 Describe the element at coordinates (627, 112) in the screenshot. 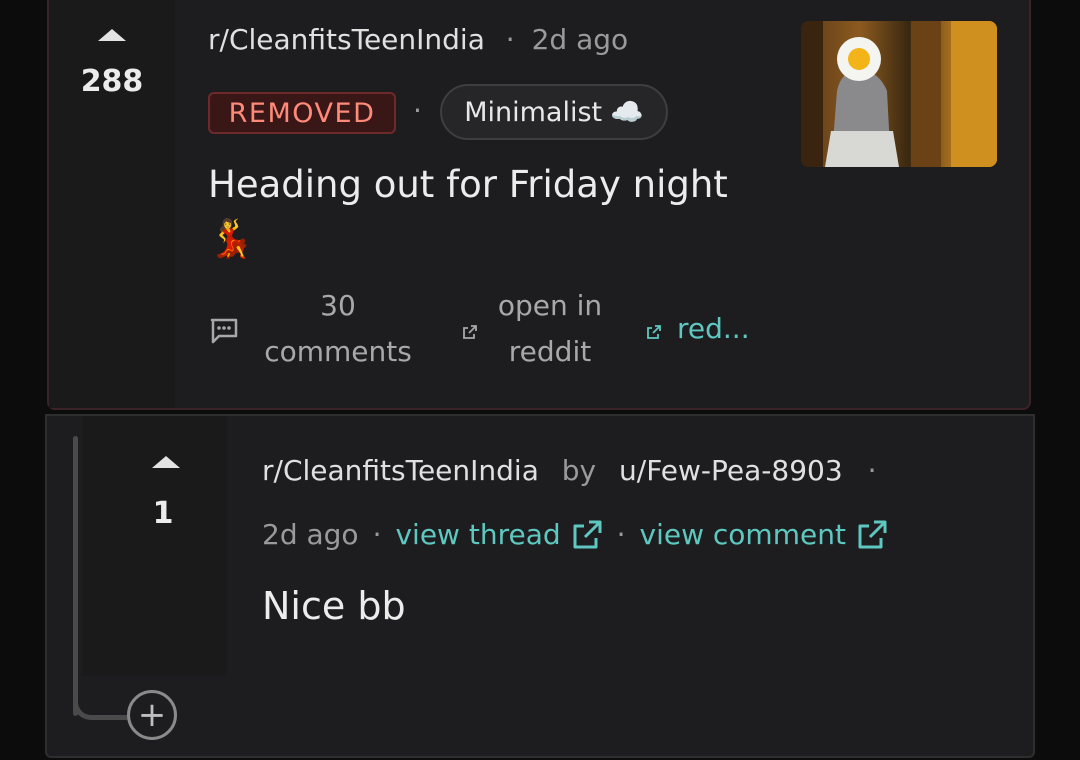

I see `cloud-icon: ☁️` at that location.